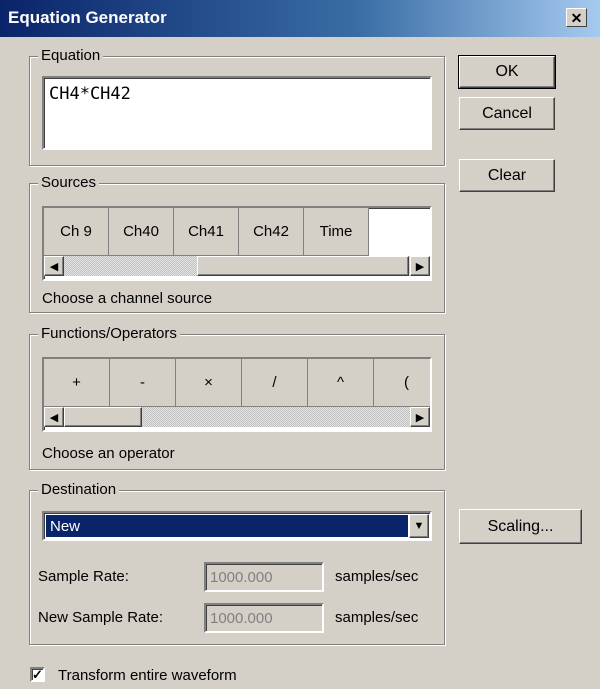 The height and width of the screenshot is (689, 600). Describe the element at coordinates (507, 113) in the screenshot. I see `cancel-button: Cancel` at that location.